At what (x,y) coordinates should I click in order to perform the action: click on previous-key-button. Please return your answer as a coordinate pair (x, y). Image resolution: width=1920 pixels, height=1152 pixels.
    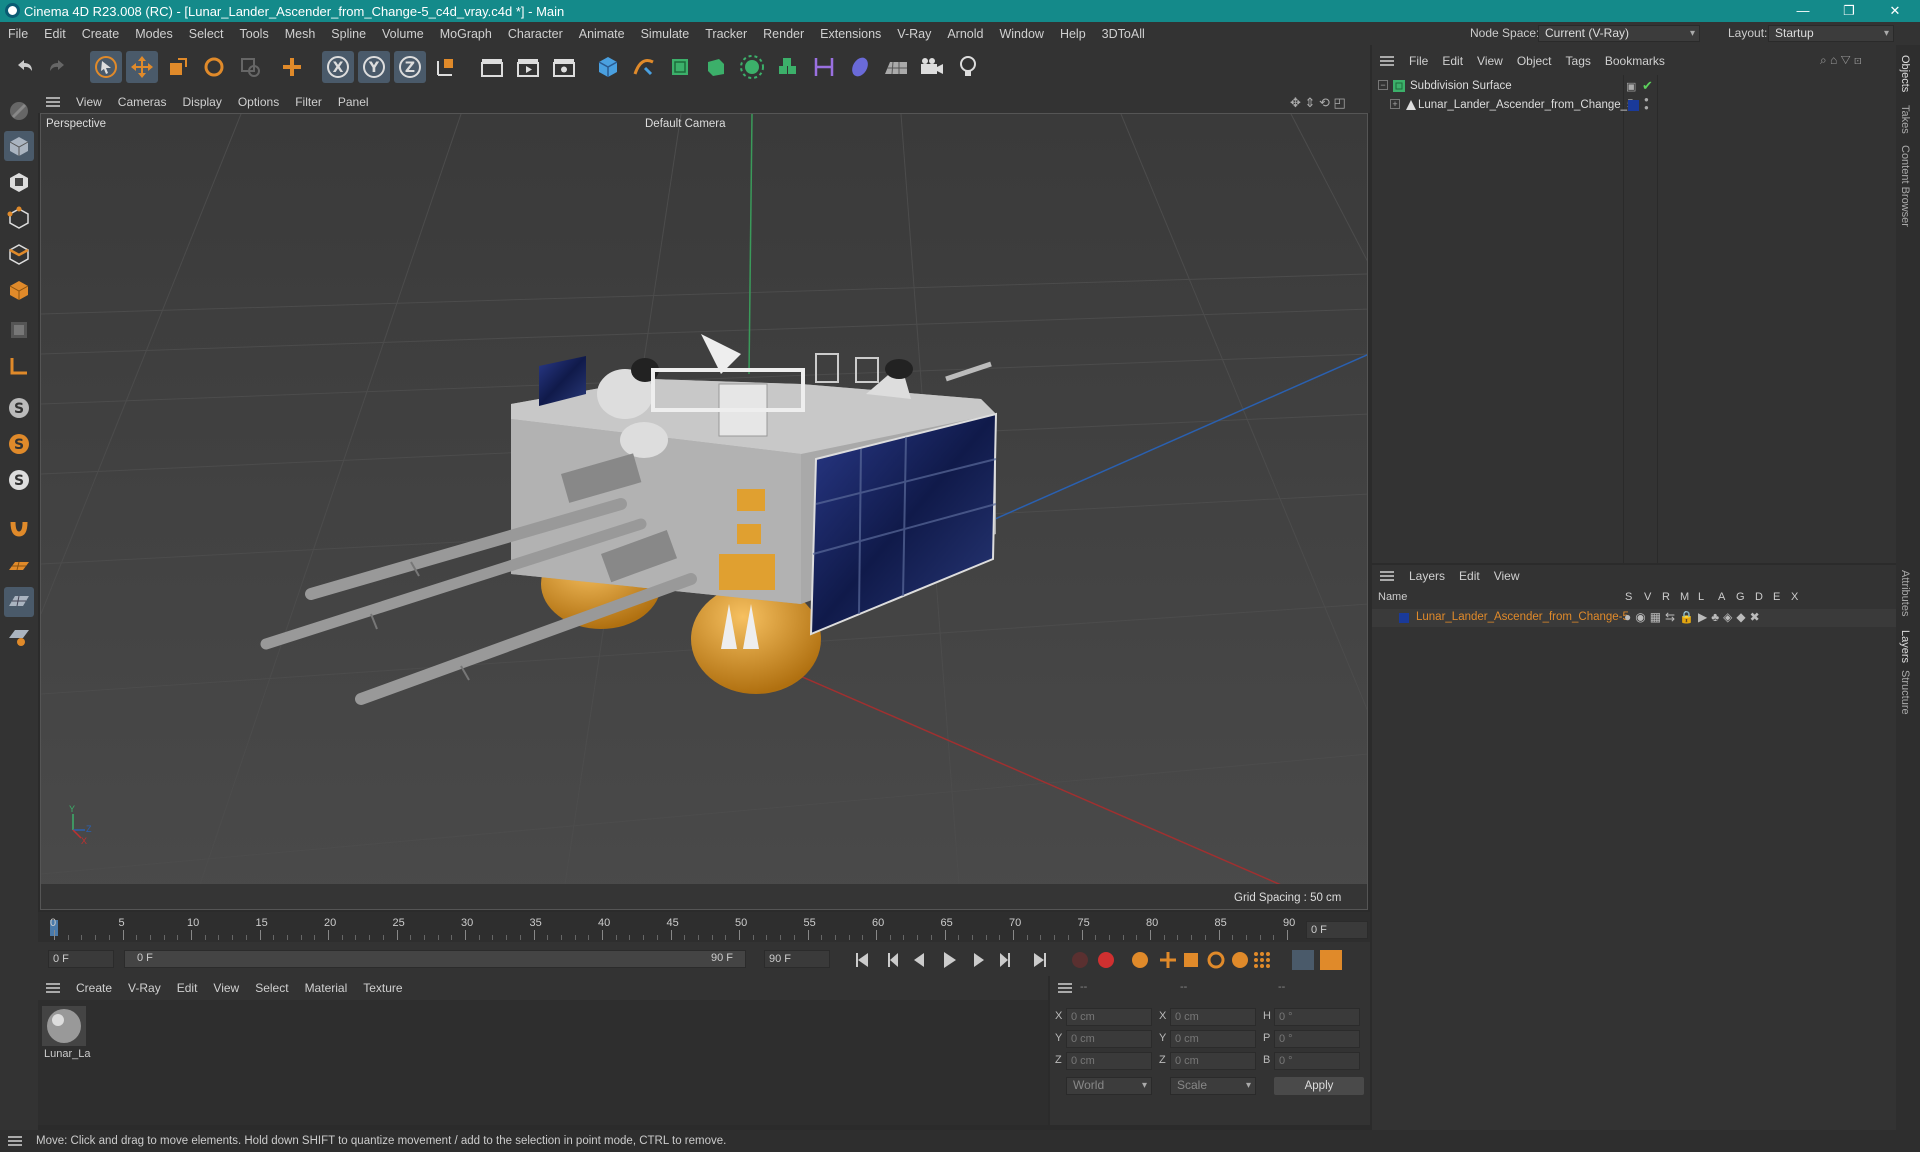
    Looking at the image, I should click on (893, 960).